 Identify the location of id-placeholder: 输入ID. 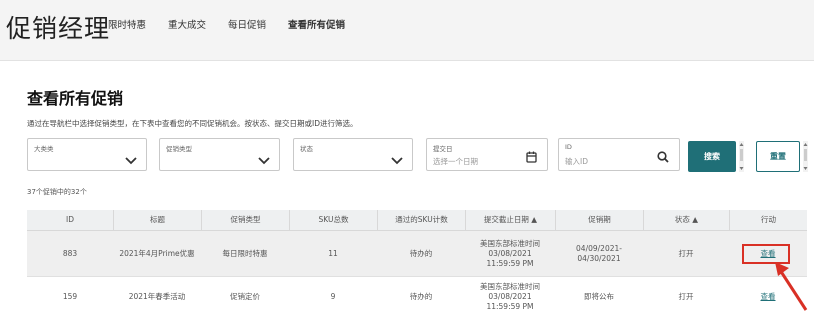
(576, 161).